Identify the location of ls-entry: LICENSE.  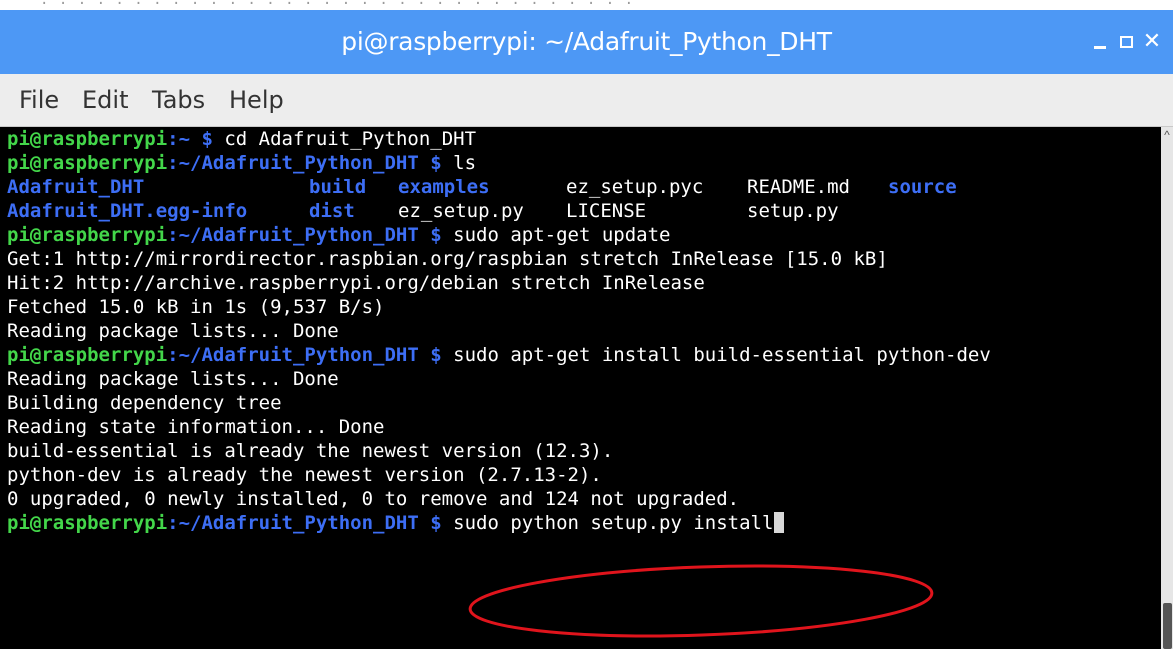
(606, 211).